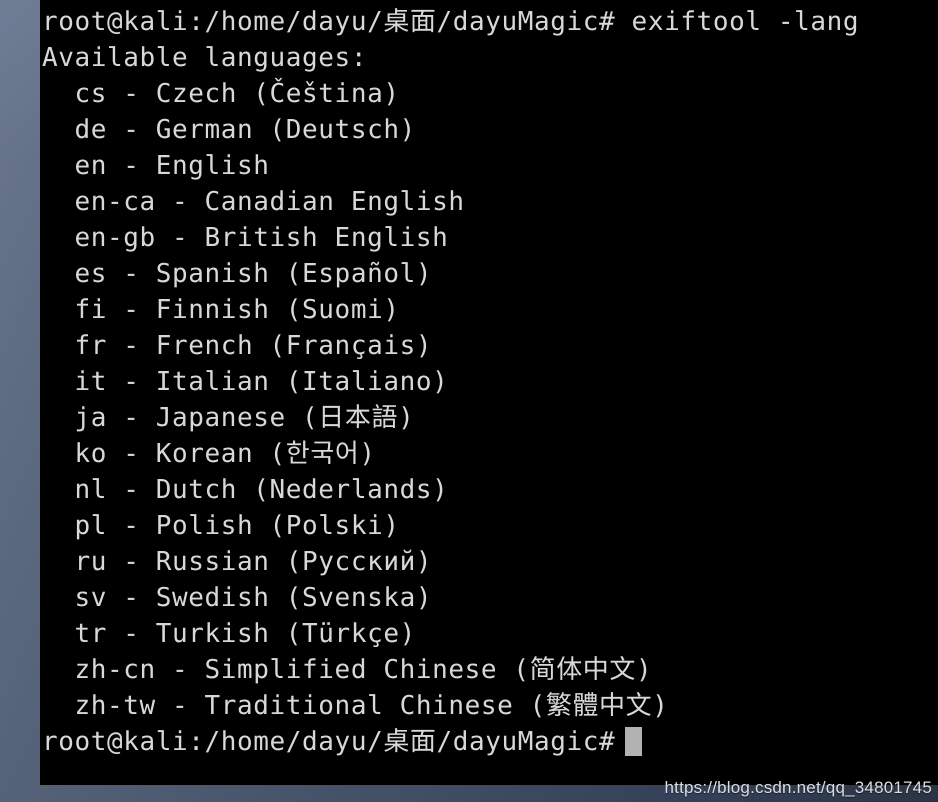  Describe the element at coordinates (355, 706) in the screenshot. I see `language-line-zh-tw: zh-tw - Traditional Chinese (繁體中文)` at that location.